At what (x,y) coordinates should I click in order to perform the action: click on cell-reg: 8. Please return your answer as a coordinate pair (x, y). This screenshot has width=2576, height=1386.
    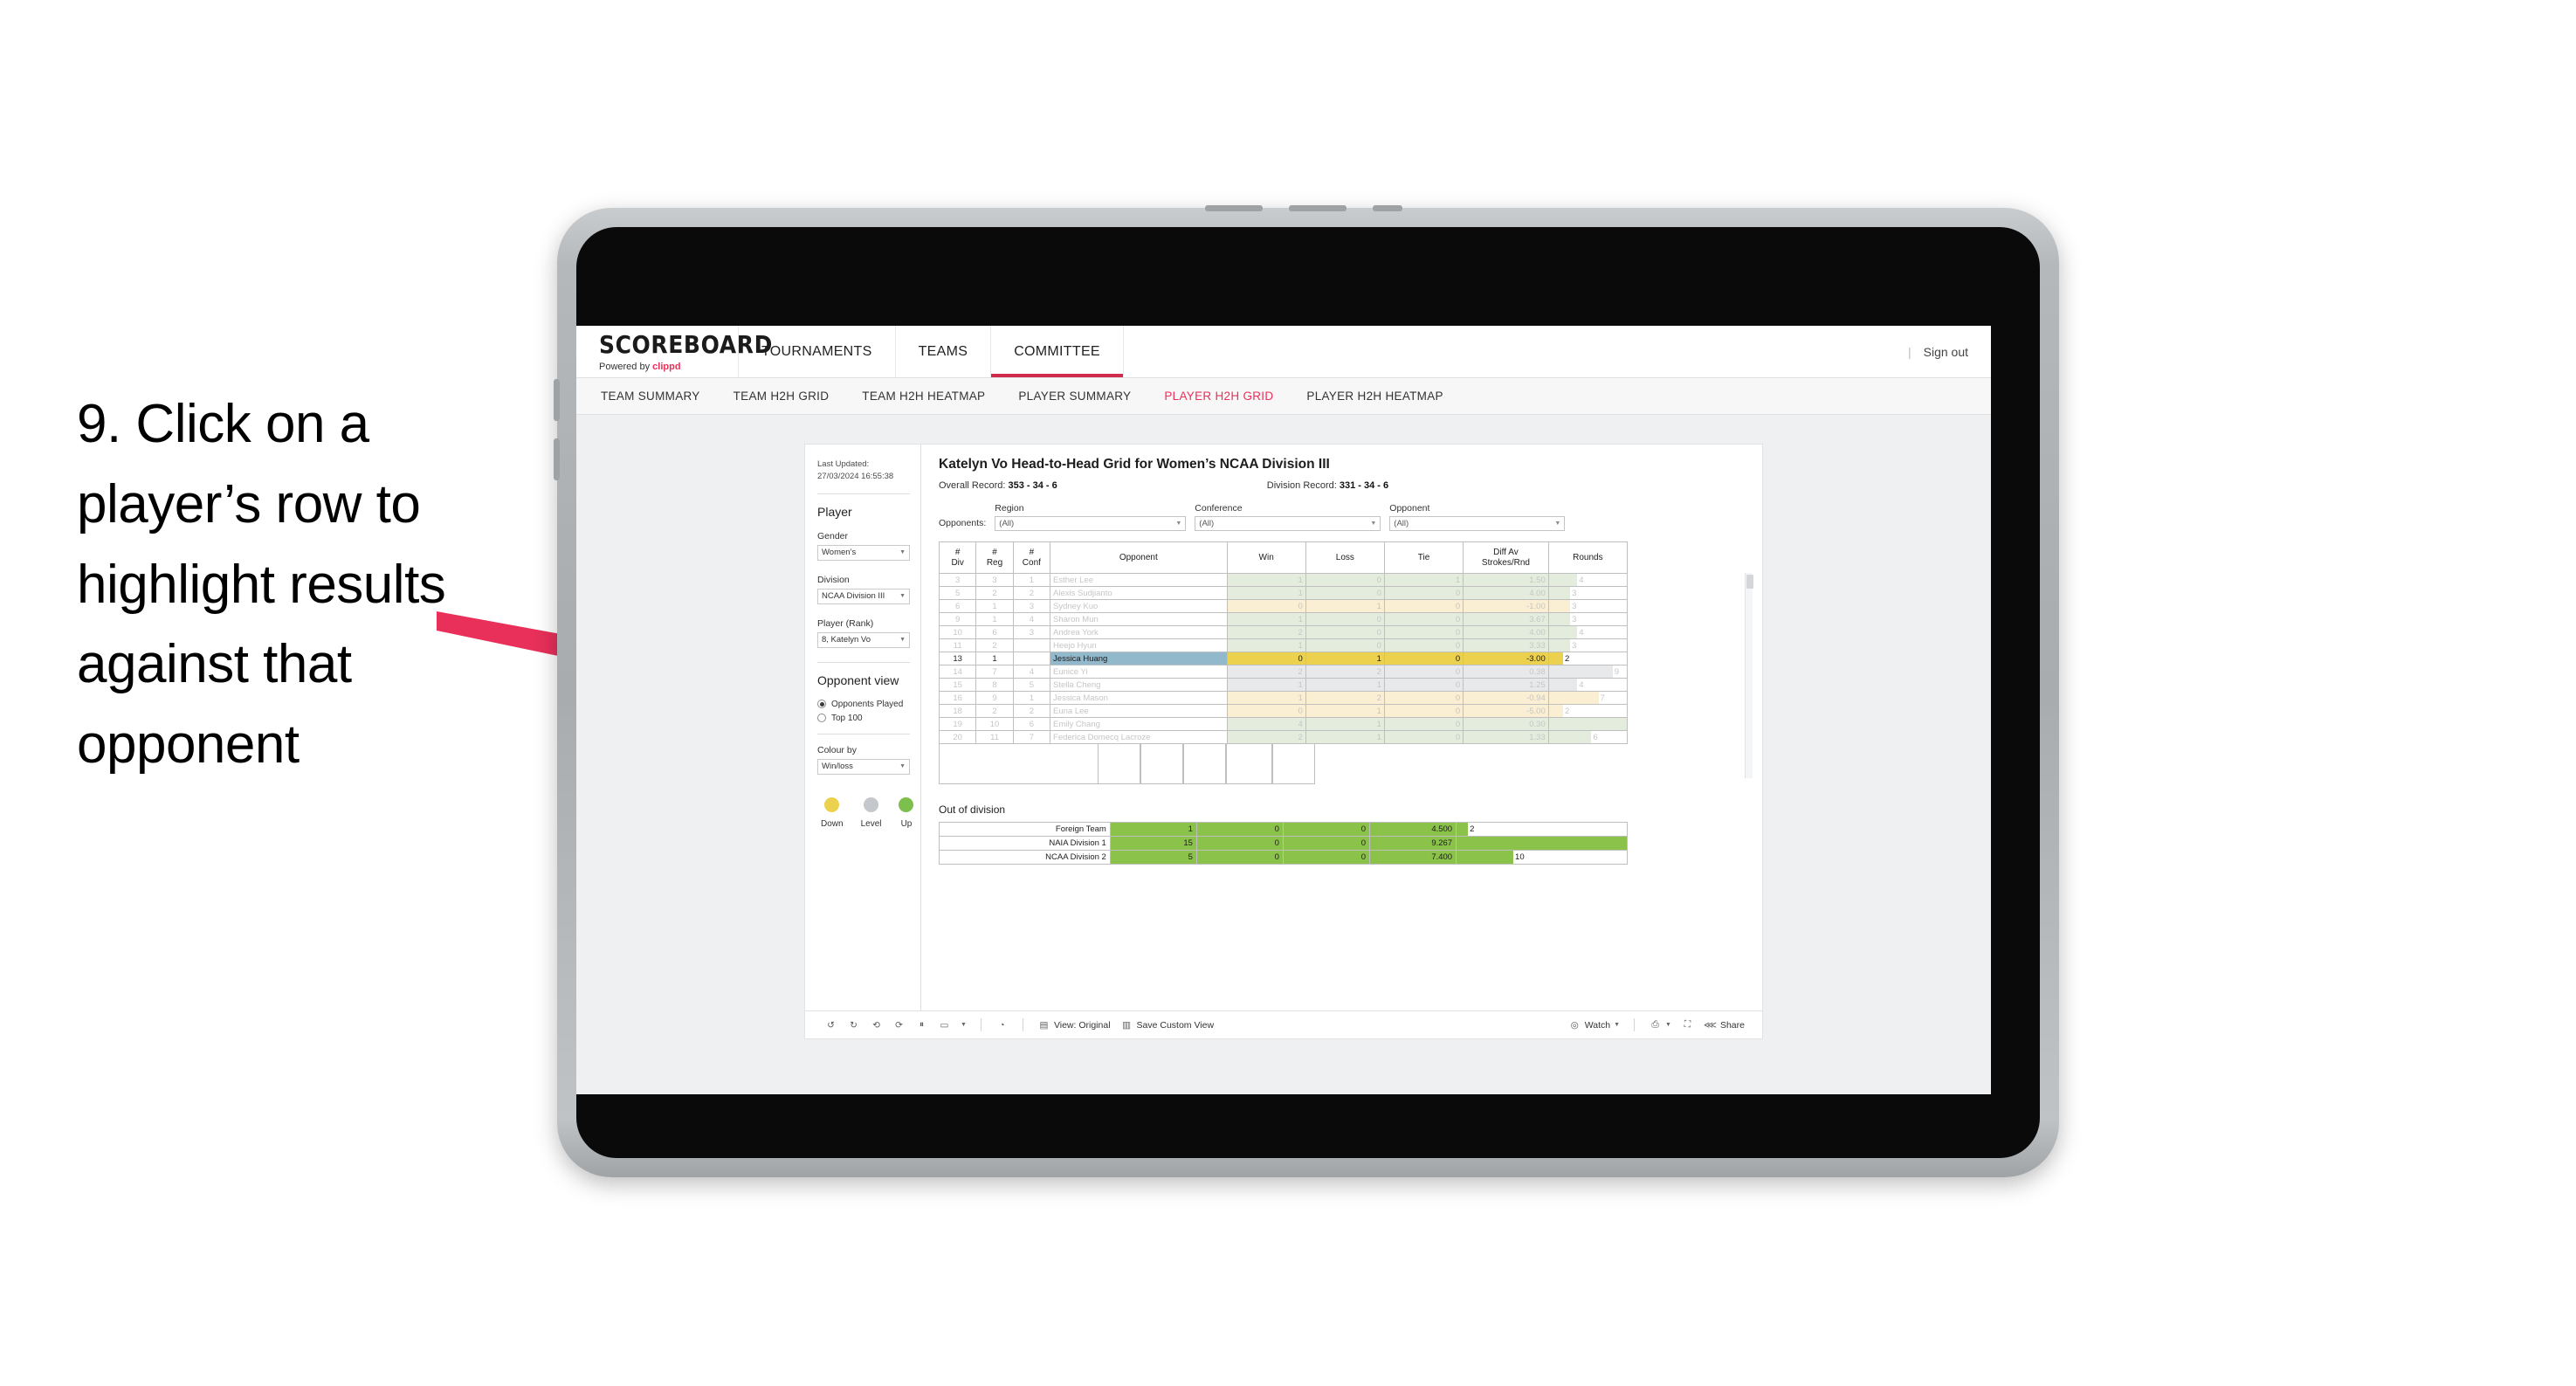
    Looking at the image, I should click on (994, 685).